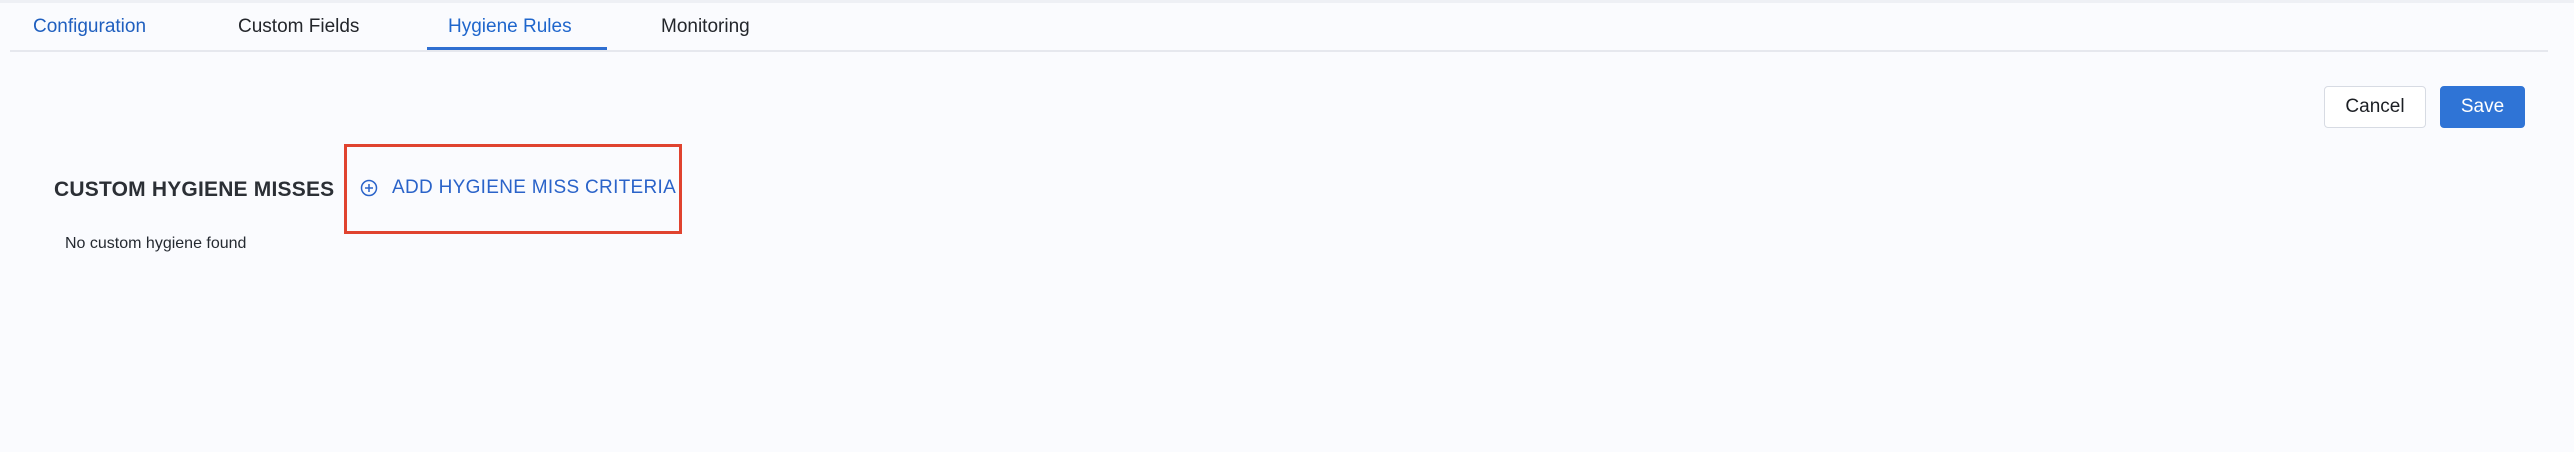  What do you see at coordinates (517, 48) in the screenshot?
I see `active-tab-indicator` at bounding box center [517, 48].